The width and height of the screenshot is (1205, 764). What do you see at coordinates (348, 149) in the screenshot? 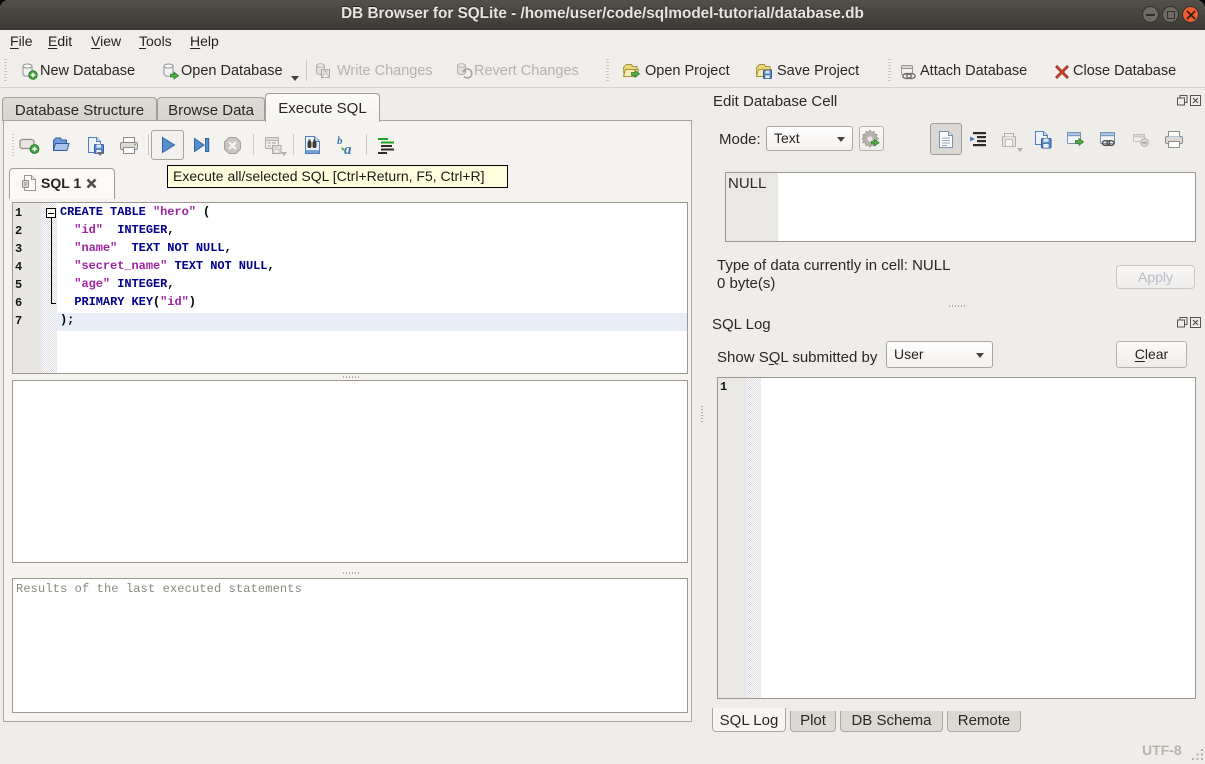
I see `svg-text: a` at bounding box center [348, 149].